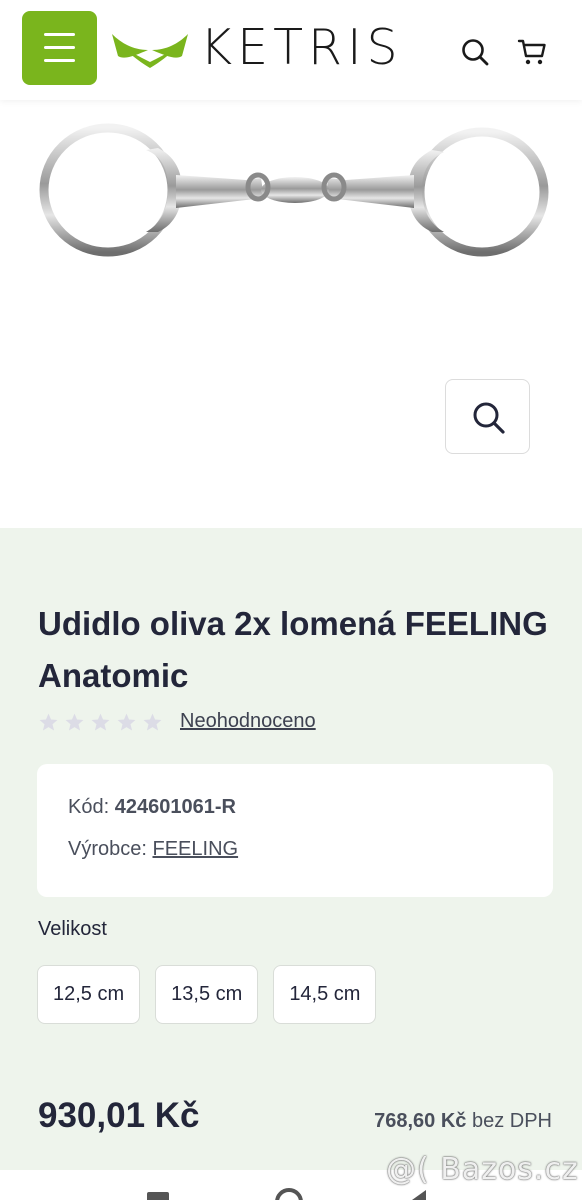 The image size is (582, 1200). Describe the element at coordinates (482, 1169) in the screenshot. I see `watermark: @( Bazos.cz` at that location.